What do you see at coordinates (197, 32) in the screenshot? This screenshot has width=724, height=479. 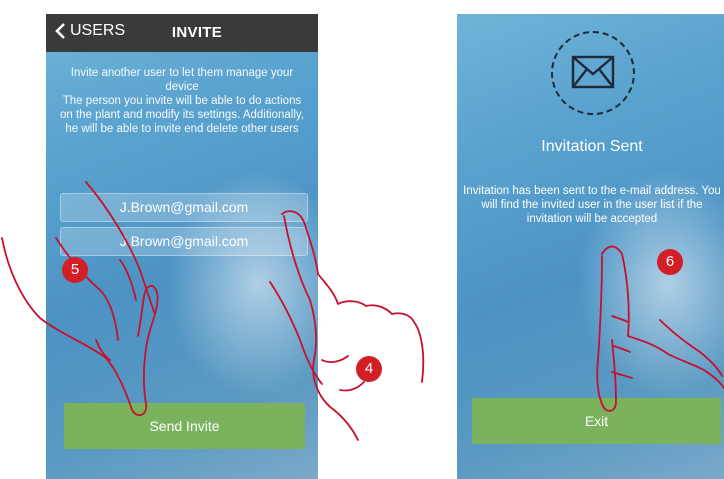 I see `page-title: INVITE` at bounding box center [197, 32].